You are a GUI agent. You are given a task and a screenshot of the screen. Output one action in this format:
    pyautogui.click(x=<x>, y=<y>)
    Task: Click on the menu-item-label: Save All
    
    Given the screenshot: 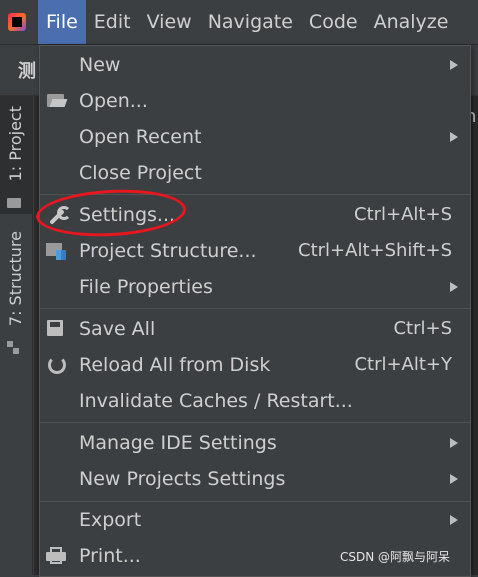 What is the action you would take?
    pyautogui.click(x=117, y=329)
    